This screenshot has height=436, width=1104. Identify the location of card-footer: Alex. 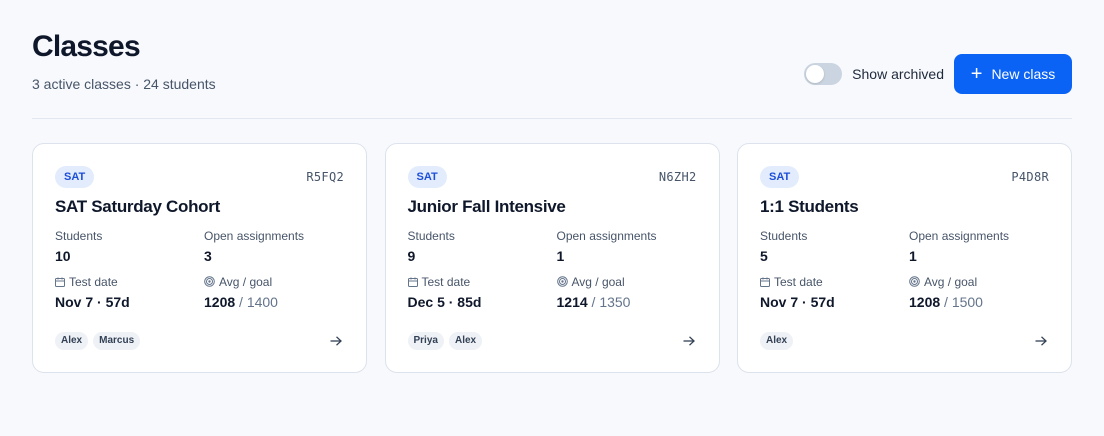
(904, 341).